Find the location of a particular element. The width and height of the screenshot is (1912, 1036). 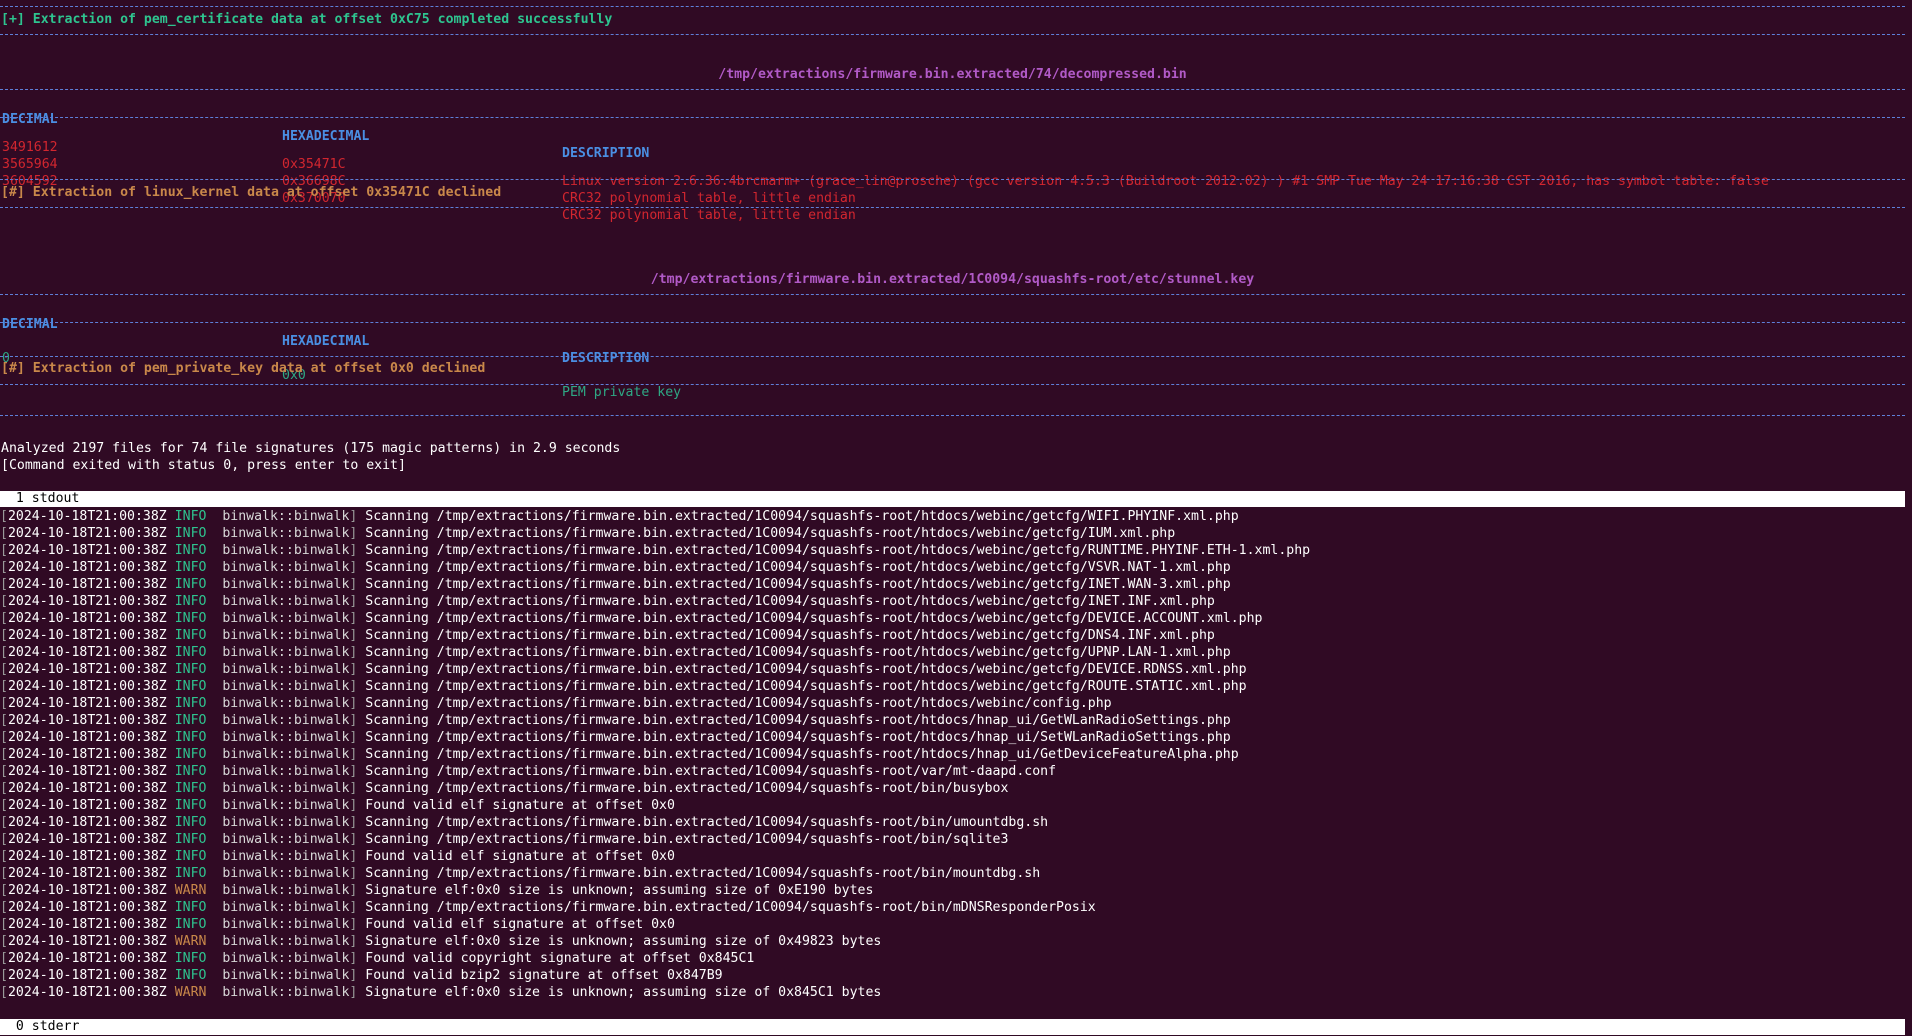

header-decimal: DECIMAL is located at coordinates (30, 324).